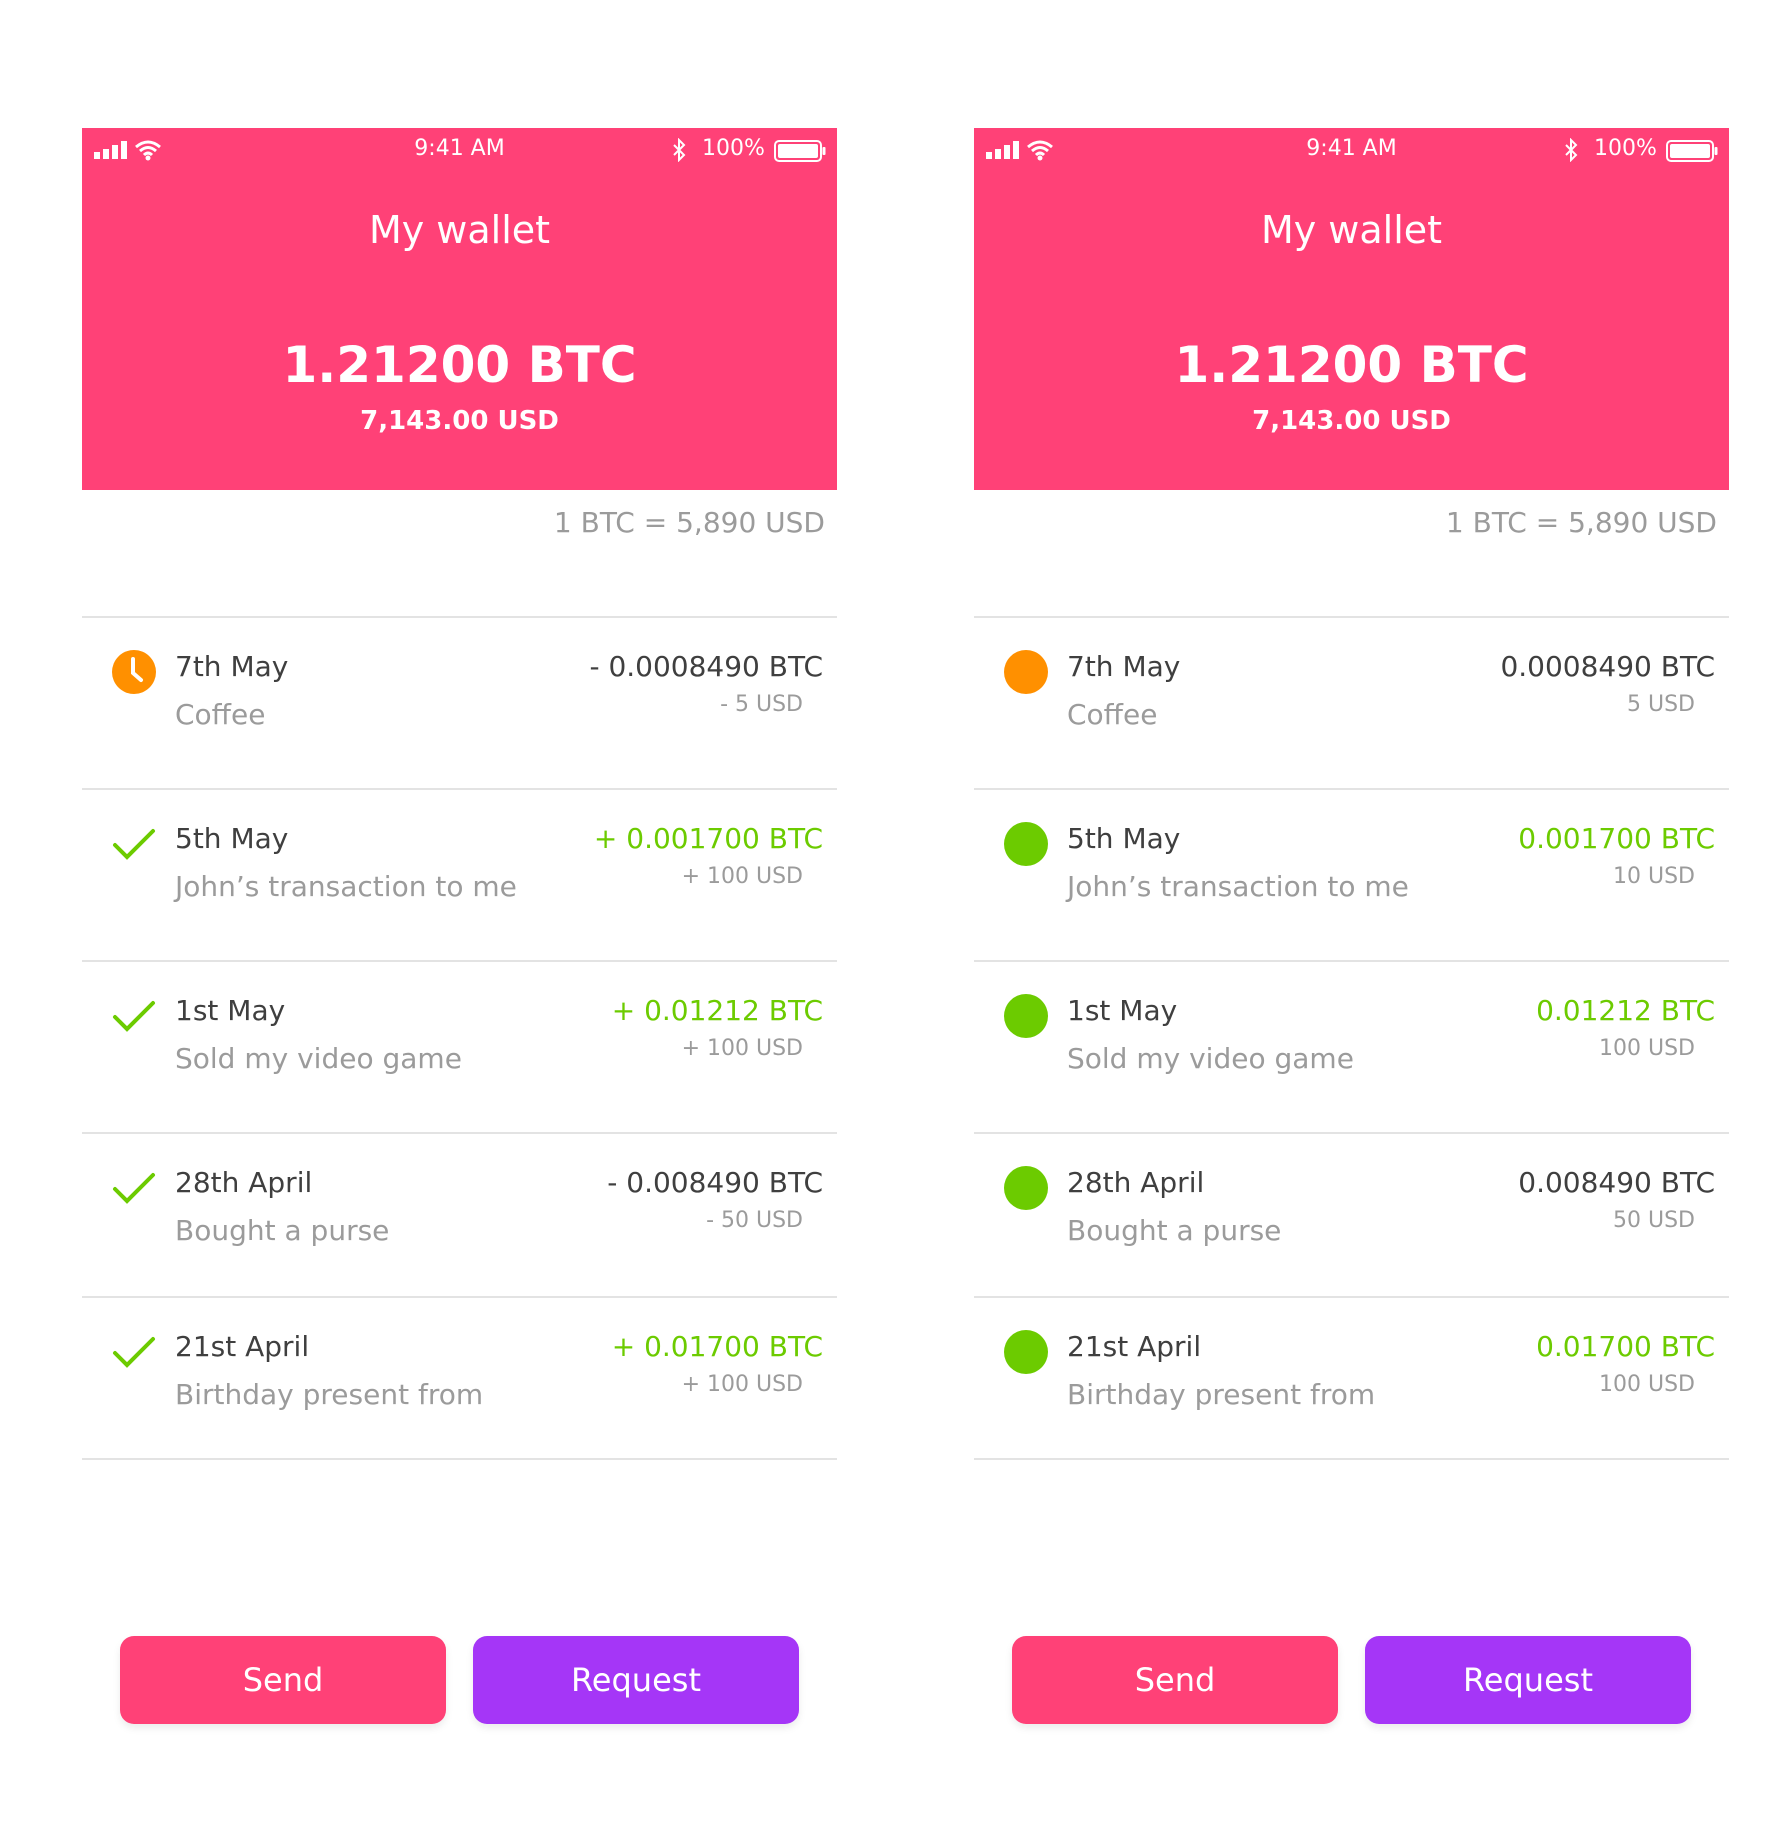 The width and height of the screenshot is (1786, 1824). I want to click on transaction-usd-amount: - 5 USD, so click(761, 704).